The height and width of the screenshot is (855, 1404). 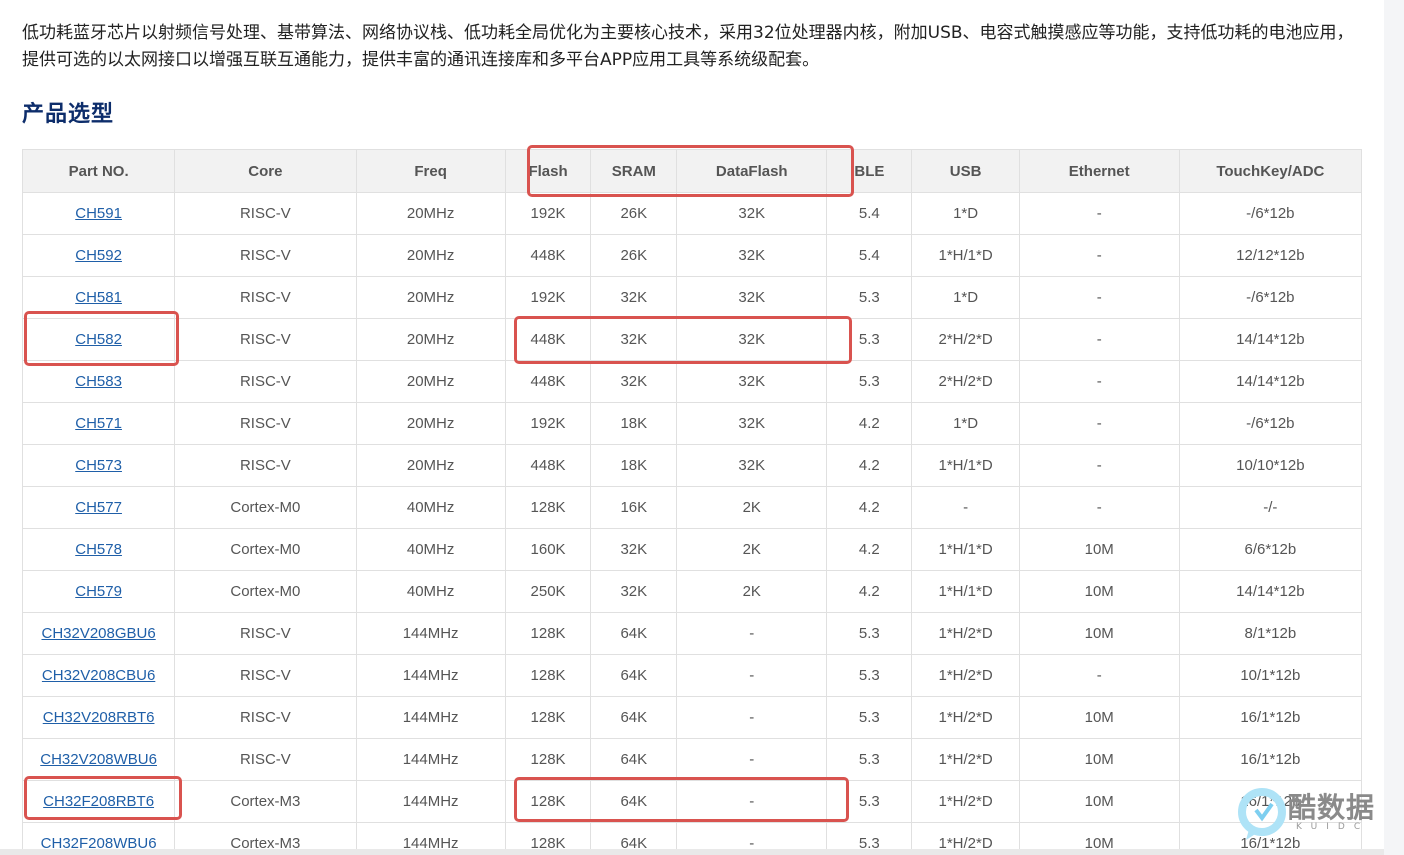 I want to click on part-number-link: CH581, so click(x=98, y=297).